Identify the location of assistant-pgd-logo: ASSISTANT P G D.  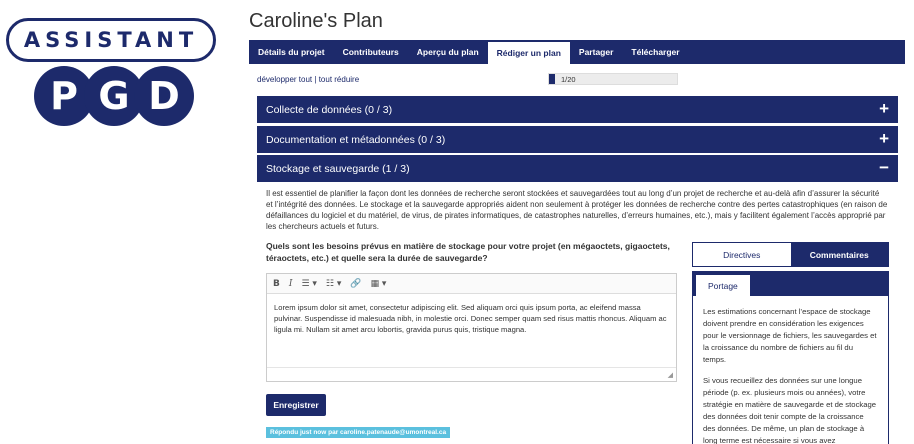
(111, 74).